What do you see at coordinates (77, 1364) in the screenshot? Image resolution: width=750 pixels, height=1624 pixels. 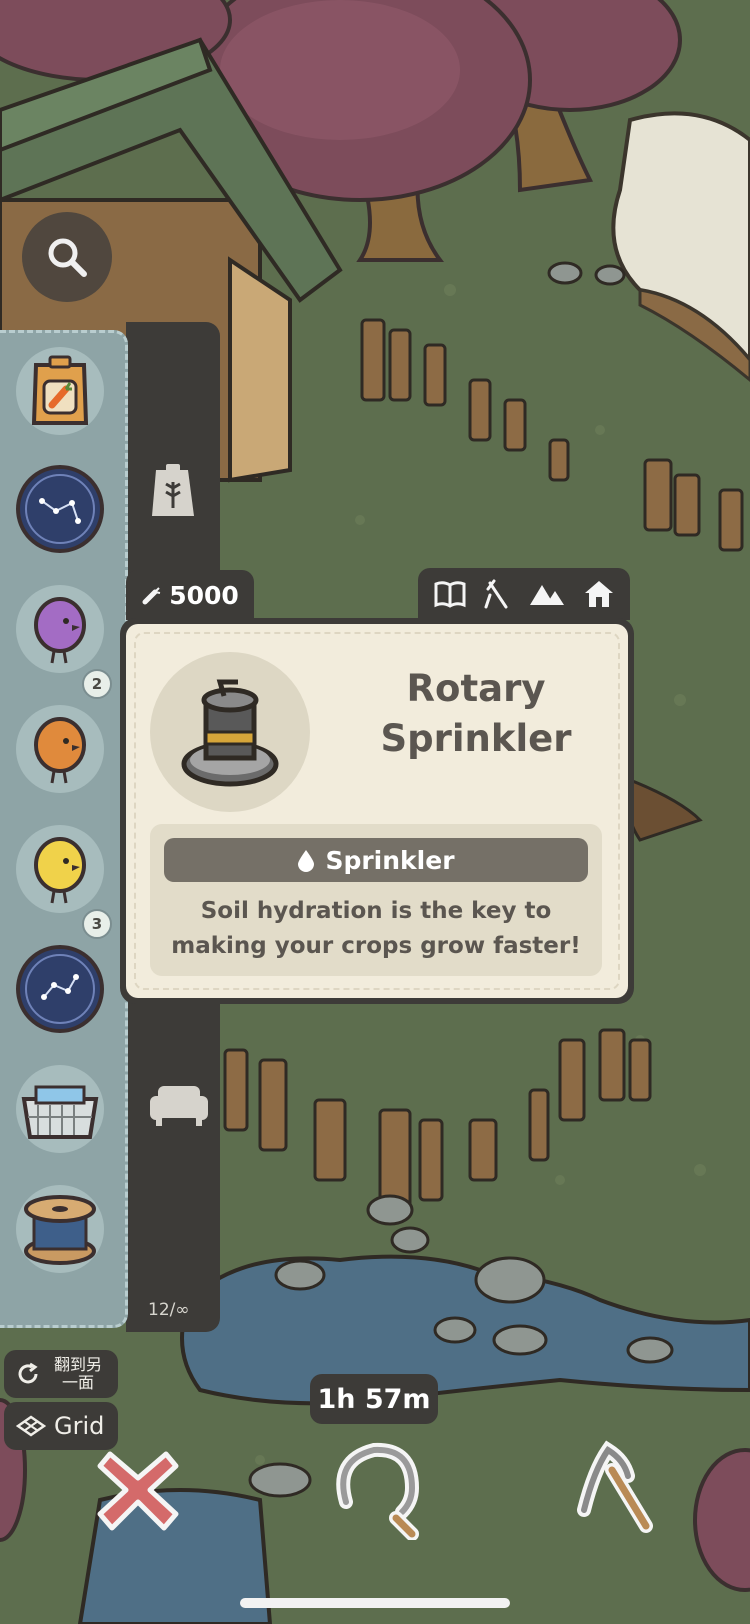 I see `flip-label-line1: 翻到另` at bounding box center [77, 1364].